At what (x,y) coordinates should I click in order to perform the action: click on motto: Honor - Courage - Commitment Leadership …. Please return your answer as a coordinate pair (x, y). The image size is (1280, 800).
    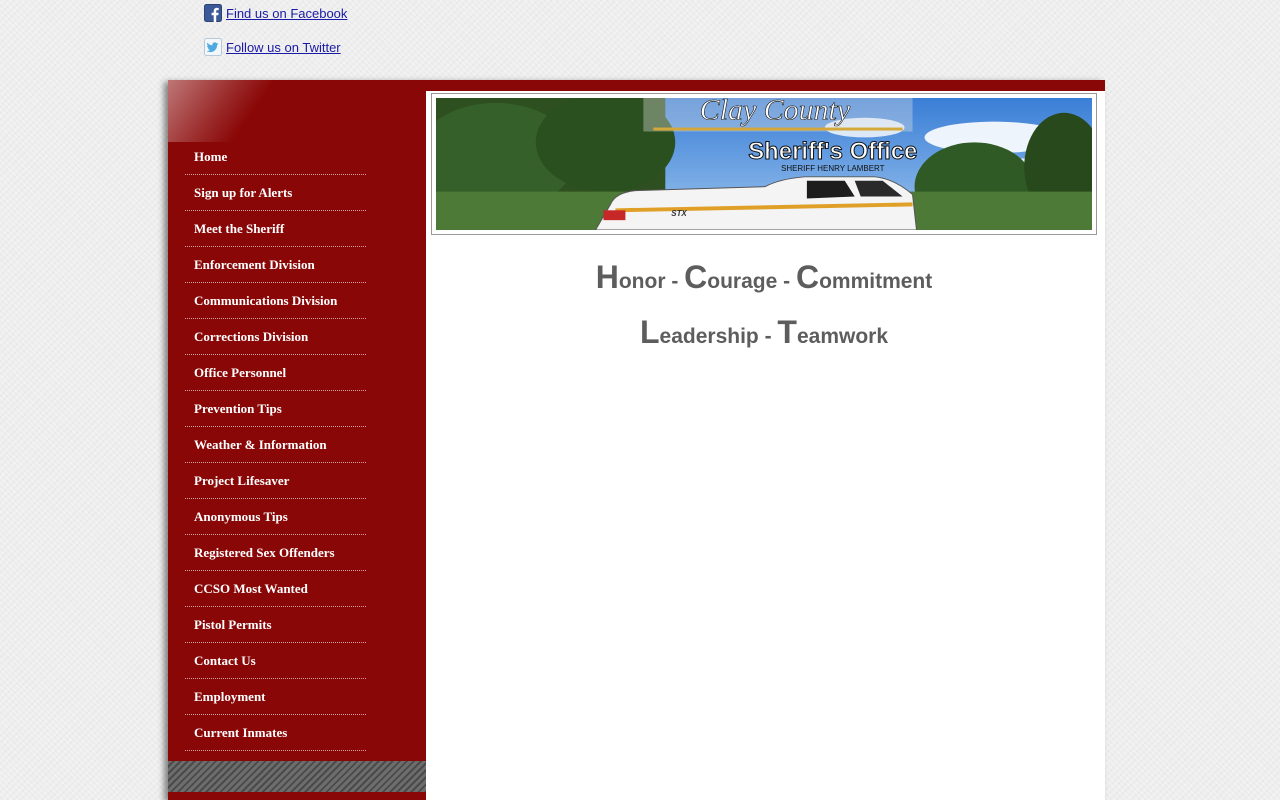
    Looking at the image, I should click on (764, 307).